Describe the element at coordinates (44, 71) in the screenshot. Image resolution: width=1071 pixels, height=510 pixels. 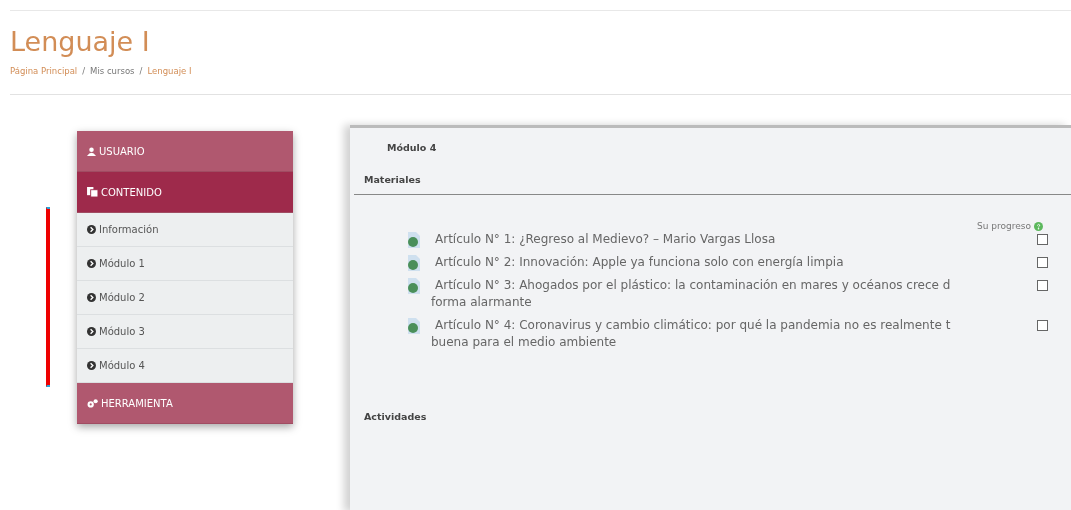
I see `breadcrumb-link: Página Principal` at that location.